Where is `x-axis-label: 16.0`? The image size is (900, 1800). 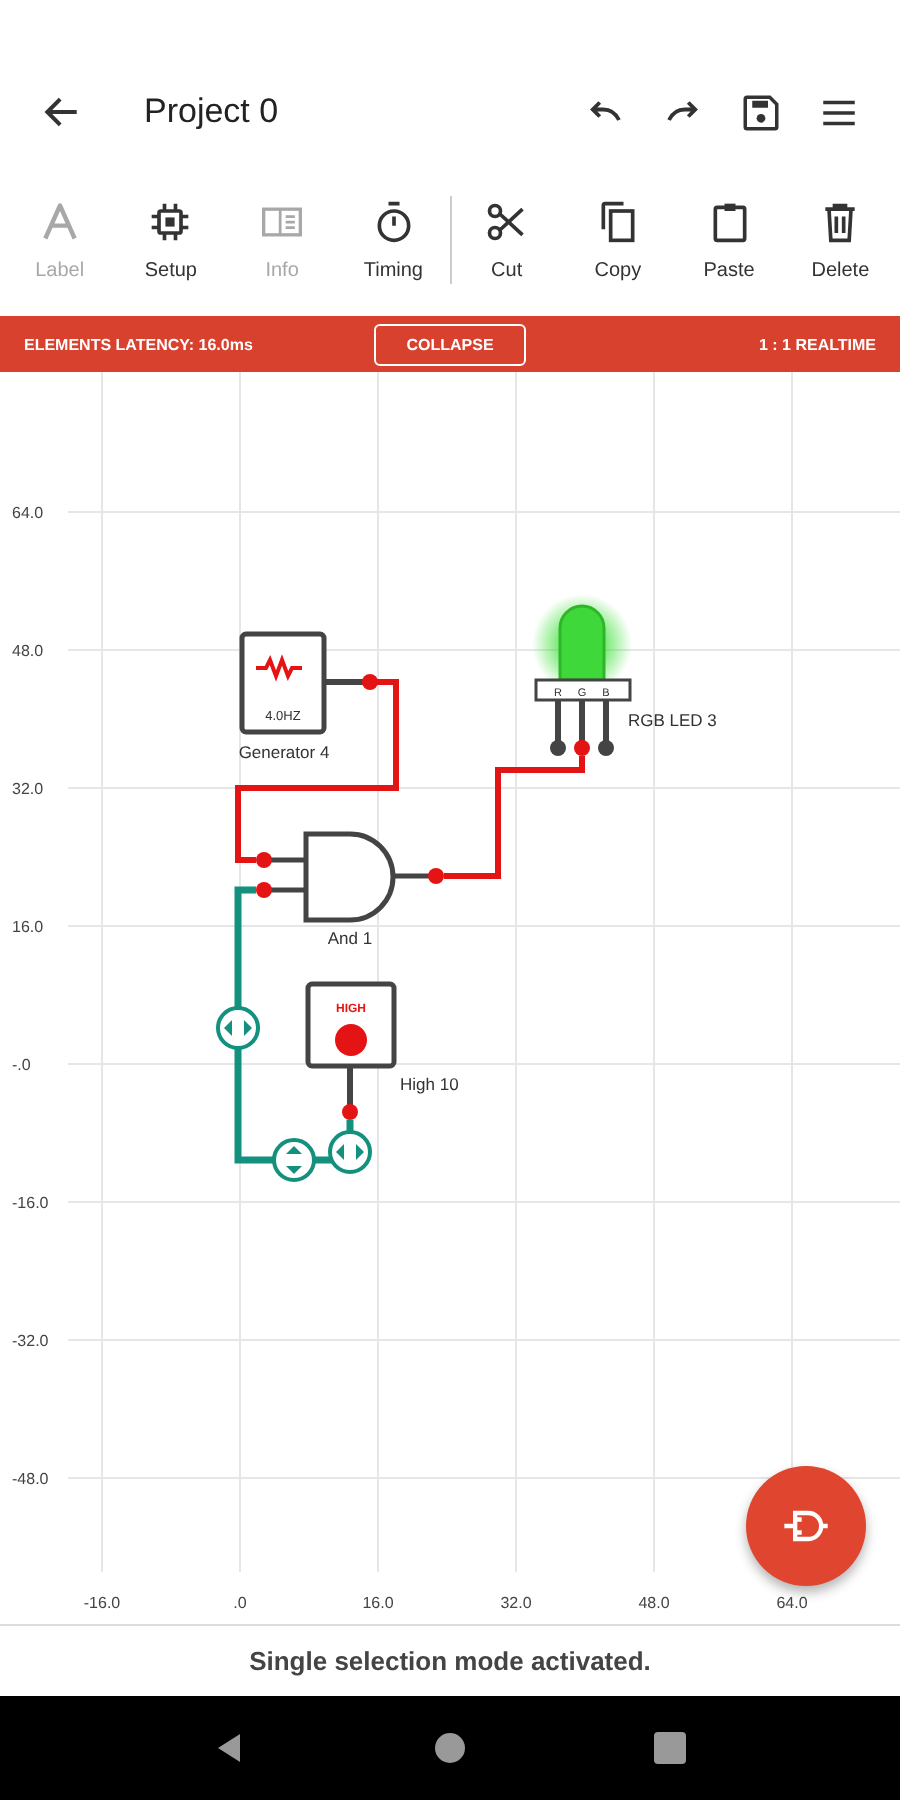
x-axis-label: 16.0 is located at coordinates (378, 1603).